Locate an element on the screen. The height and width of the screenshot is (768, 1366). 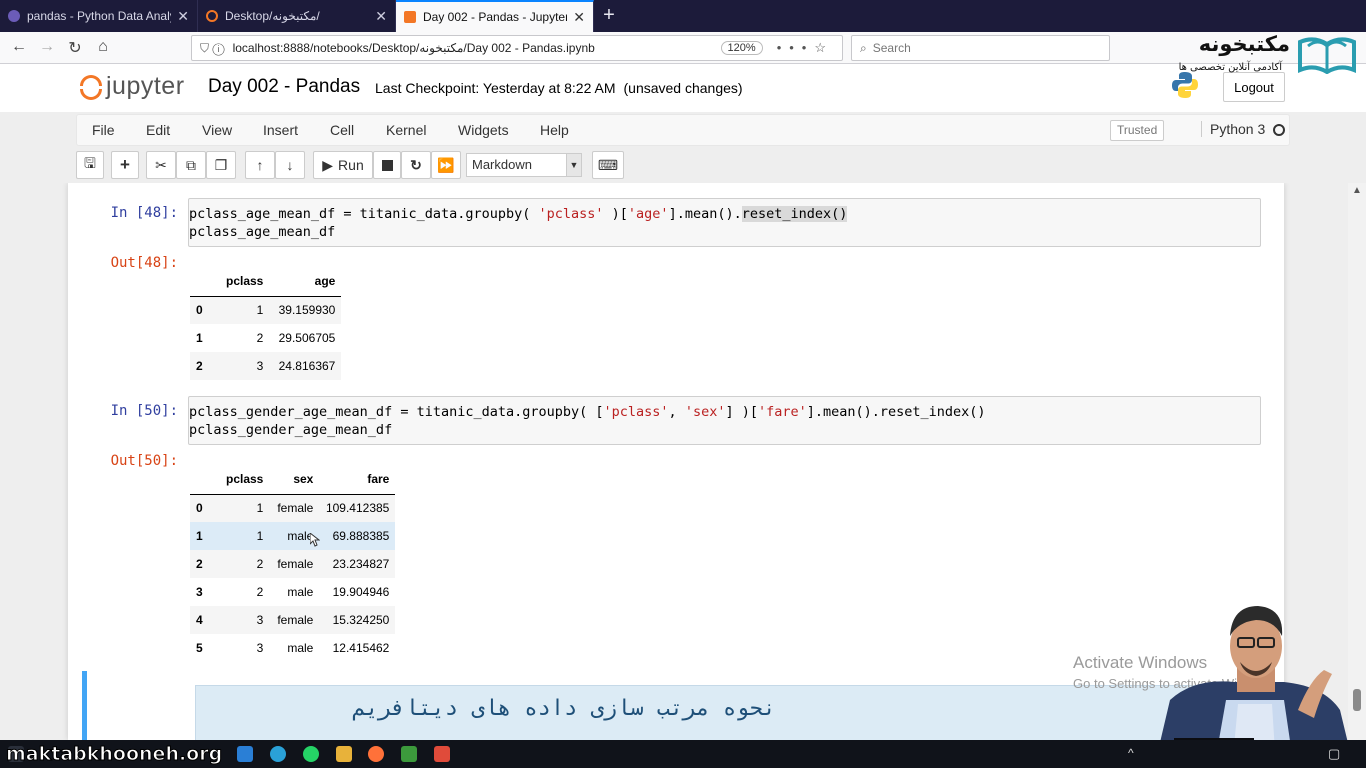
row-index: 1 is located at coordinates (199, 338).